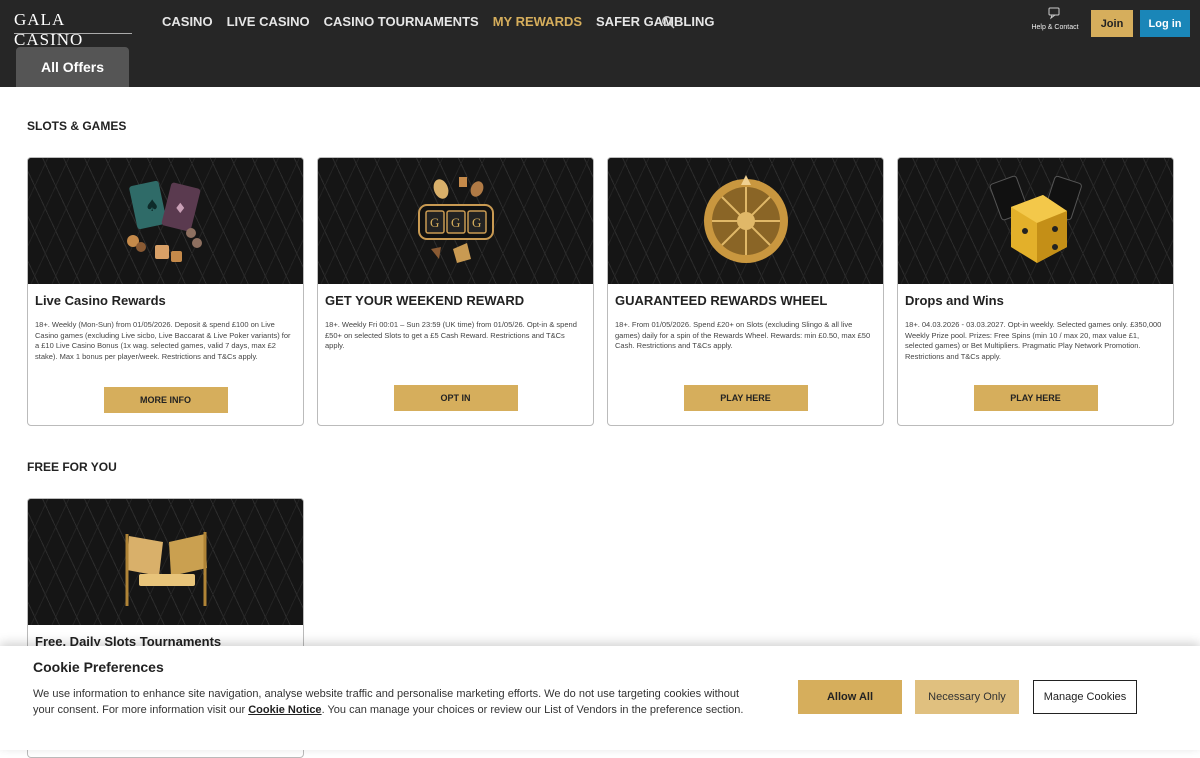 This screenshot has width=1200, height=758. What do you see at coordinates (77, 126) in the screenshot?
I see `section-title-slots-games: SLOTS & GAMES` at bounding box center [77, 126].